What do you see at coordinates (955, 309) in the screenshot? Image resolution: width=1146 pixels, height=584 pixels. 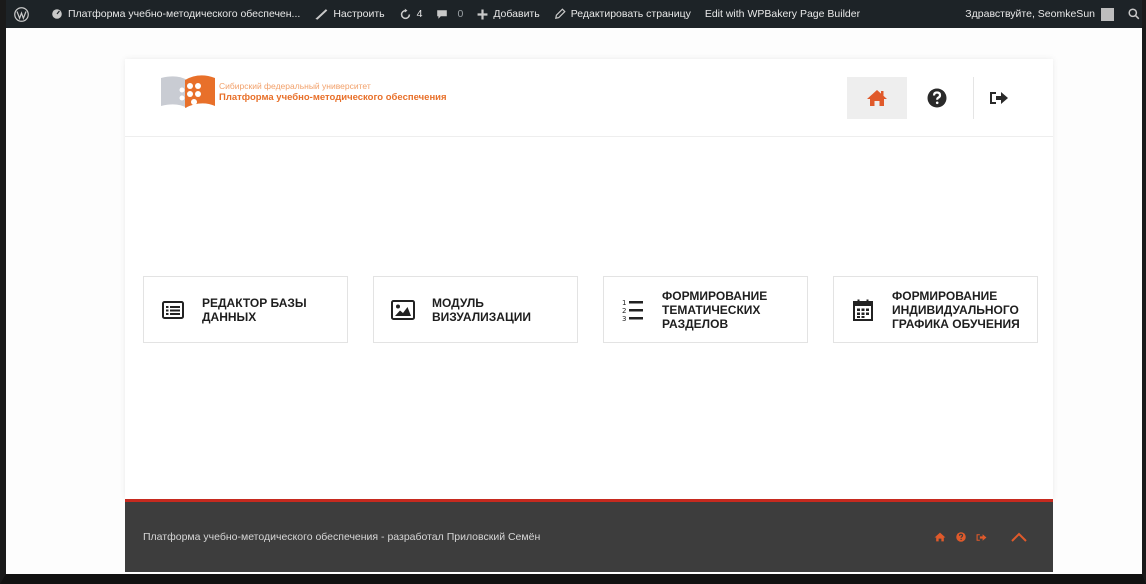 I see `tile-label-line: индивидуального` at bounding box center [955, 309].